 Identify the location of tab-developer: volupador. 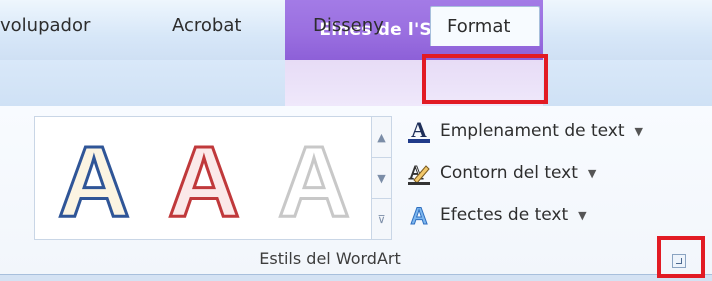
(45, 26).